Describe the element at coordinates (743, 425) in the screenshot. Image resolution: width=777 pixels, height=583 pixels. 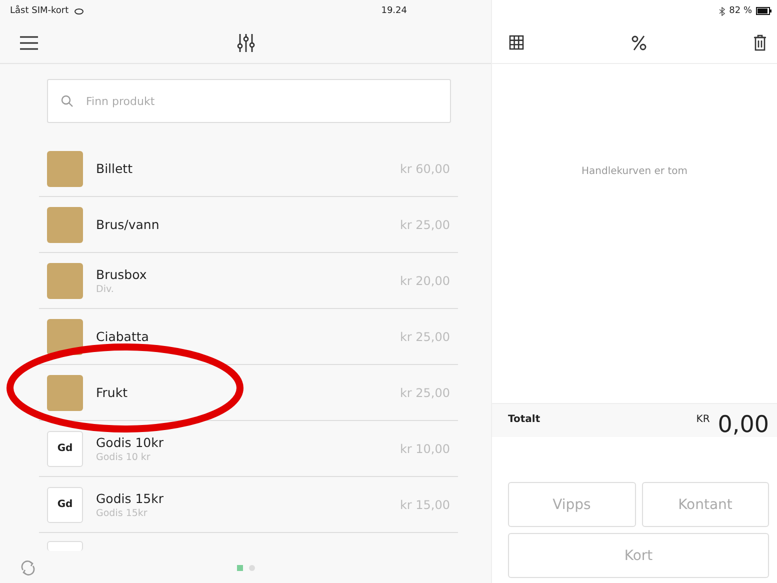
I see `total-amount: 0,00` at that location.